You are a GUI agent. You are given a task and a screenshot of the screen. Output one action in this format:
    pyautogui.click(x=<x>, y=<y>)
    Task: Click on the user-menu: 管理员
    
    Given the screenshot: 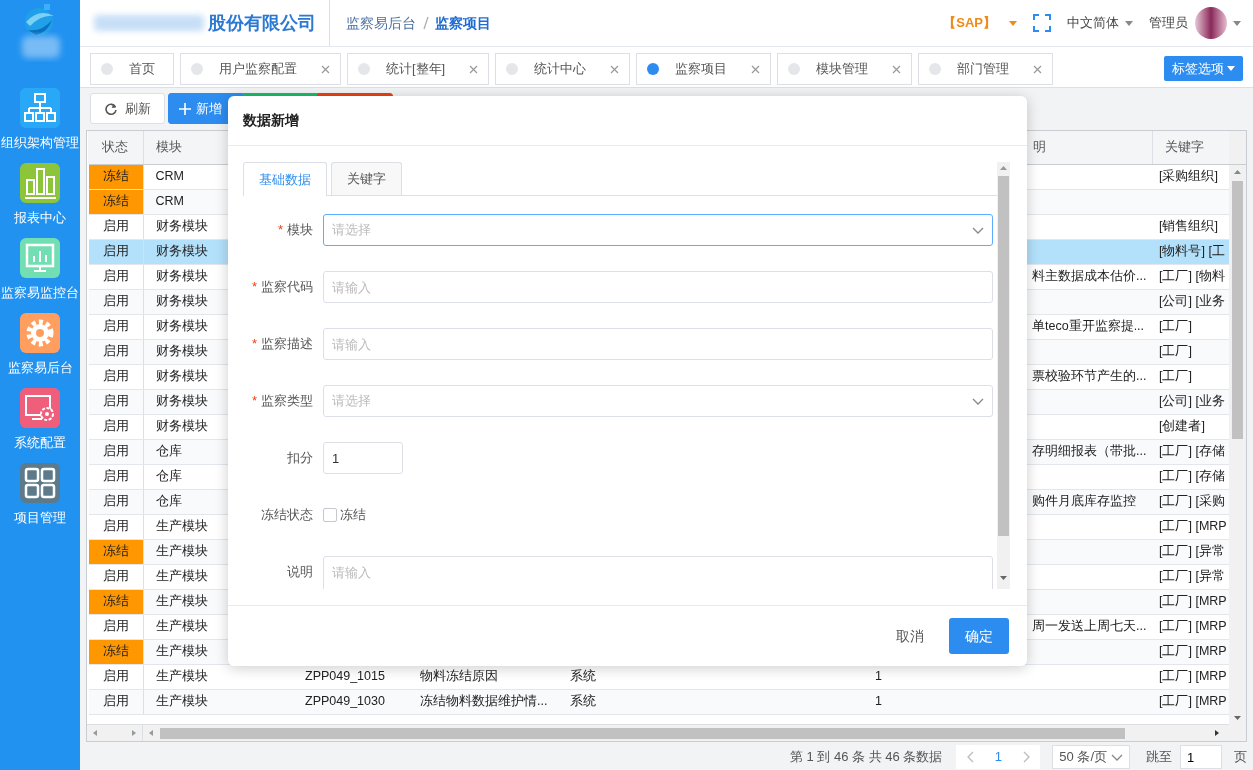 What is the action you would take?
    pyautogui.click(x=1195, y=23)
    